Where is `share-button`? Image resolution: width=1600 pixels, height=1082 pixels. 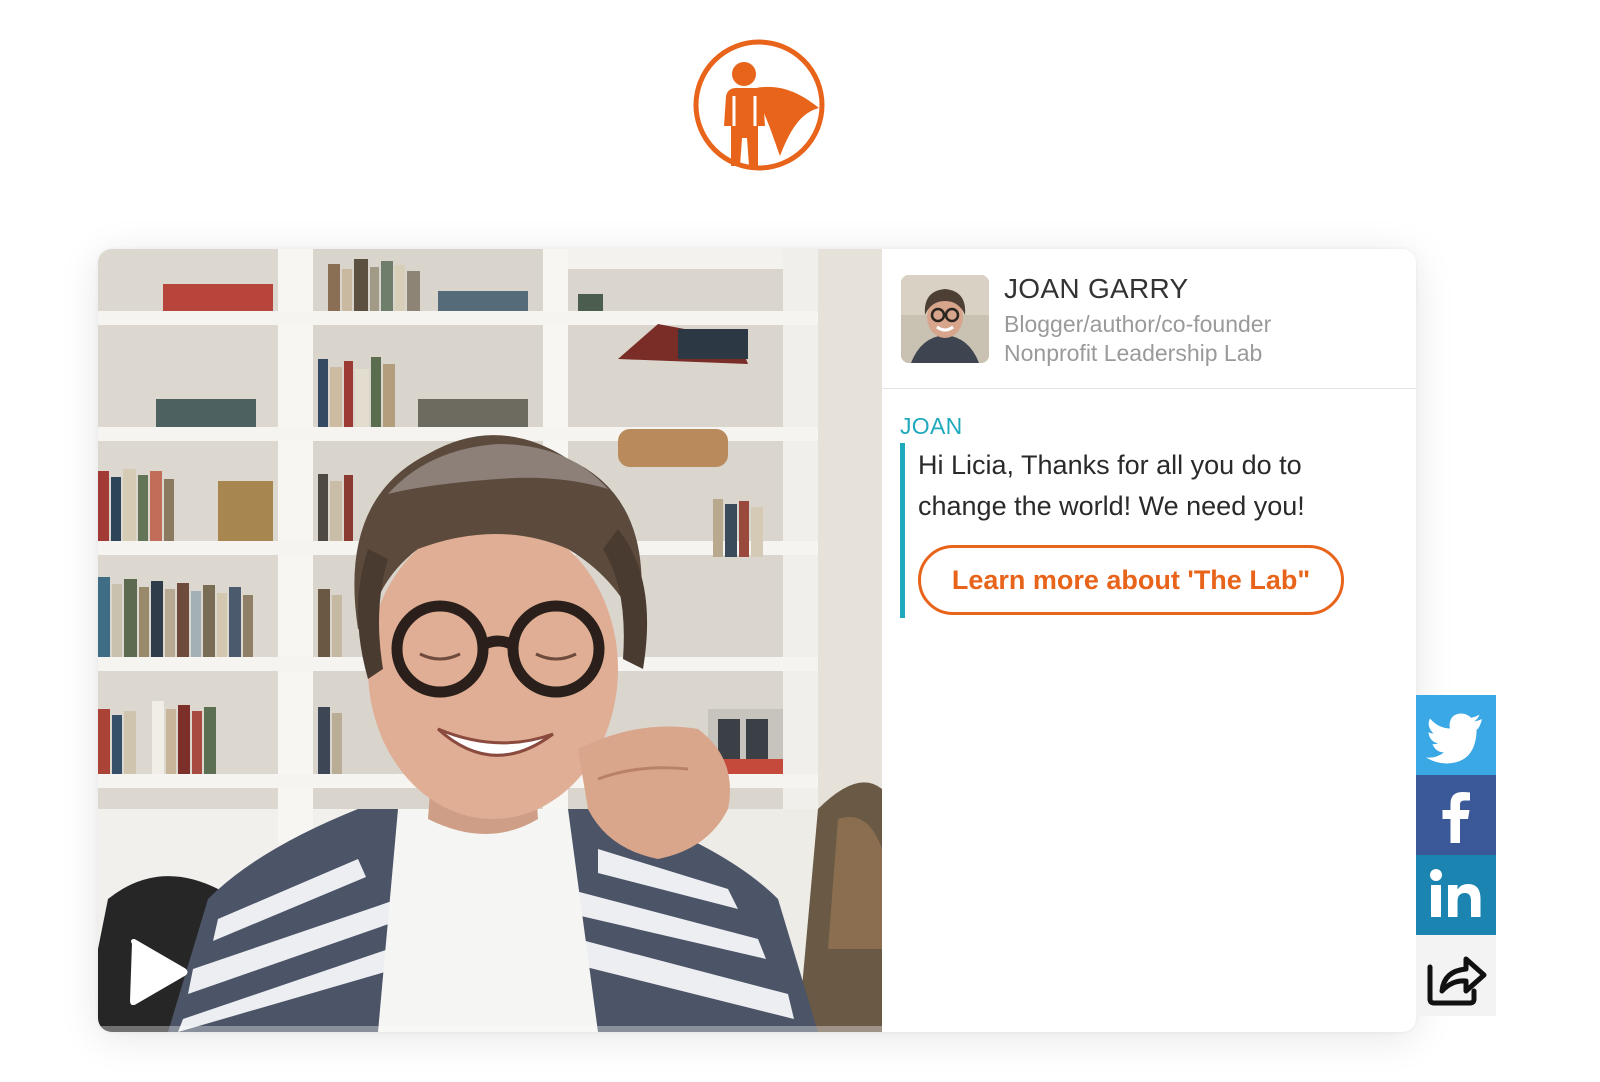 share-button is located at coordinates (1456, 975).